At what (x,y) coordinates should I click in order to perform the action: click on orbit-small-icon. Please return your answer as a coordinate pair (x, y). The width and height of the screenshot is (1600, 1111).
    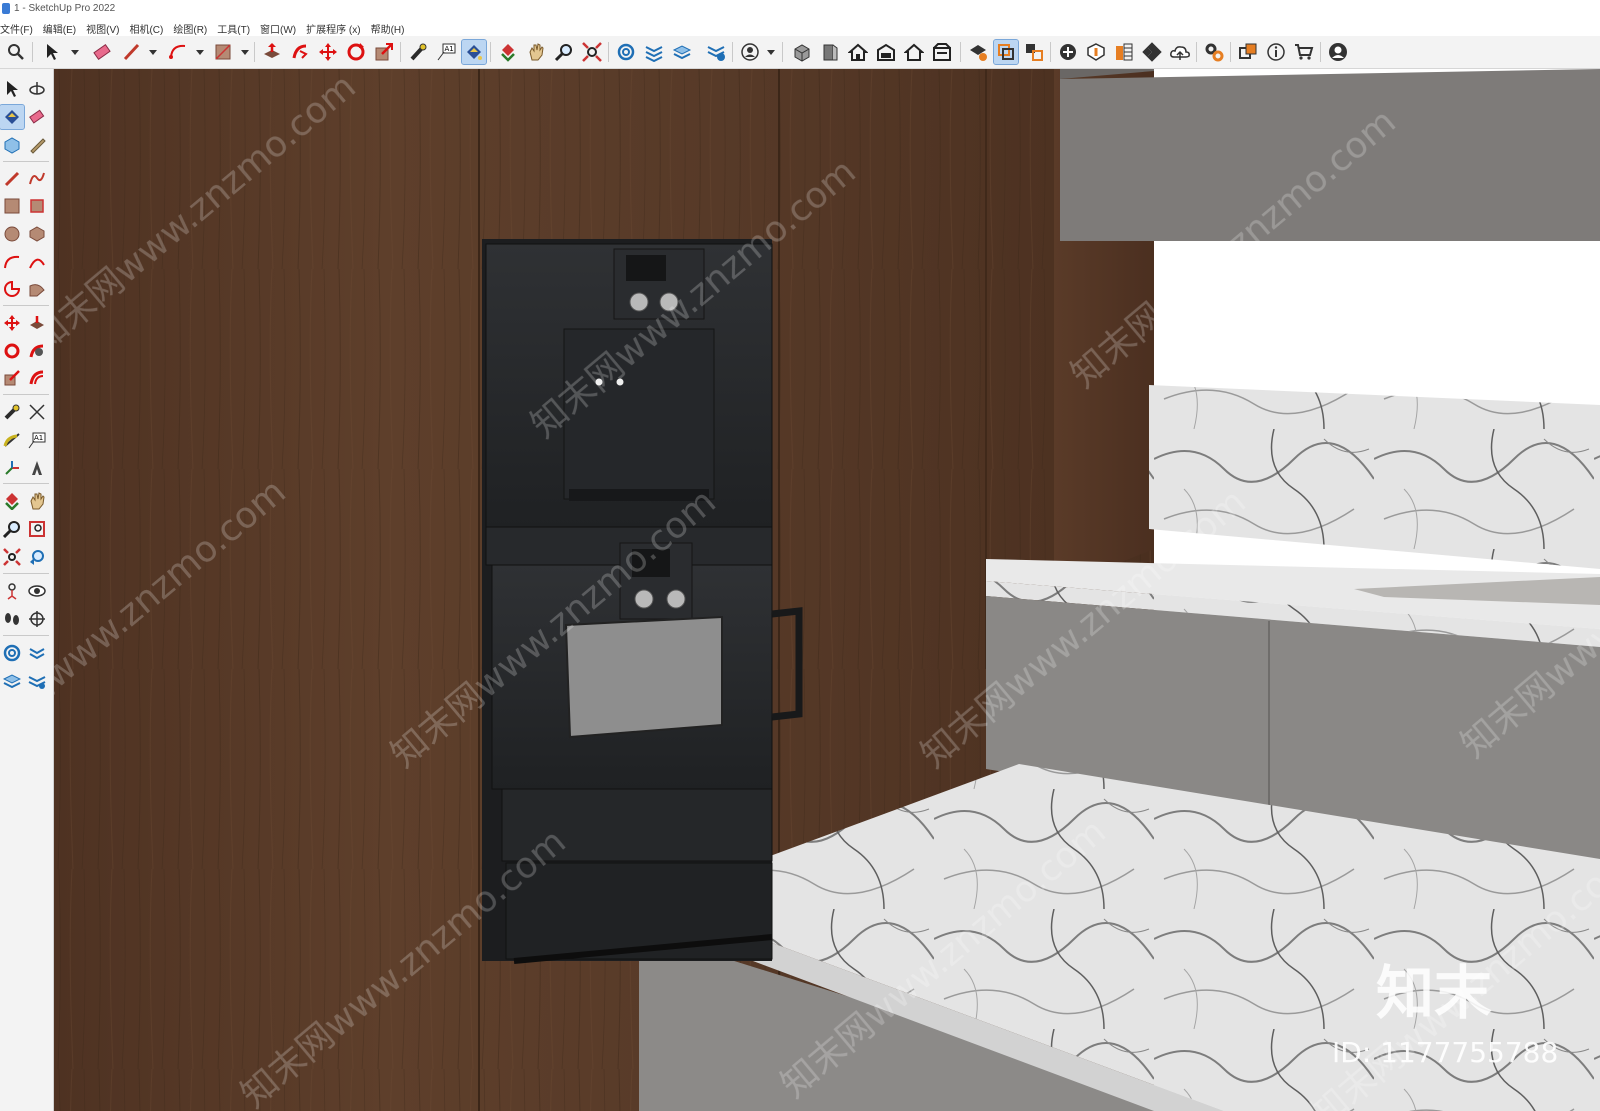
    Looking at the image, I should click on (37, 89).